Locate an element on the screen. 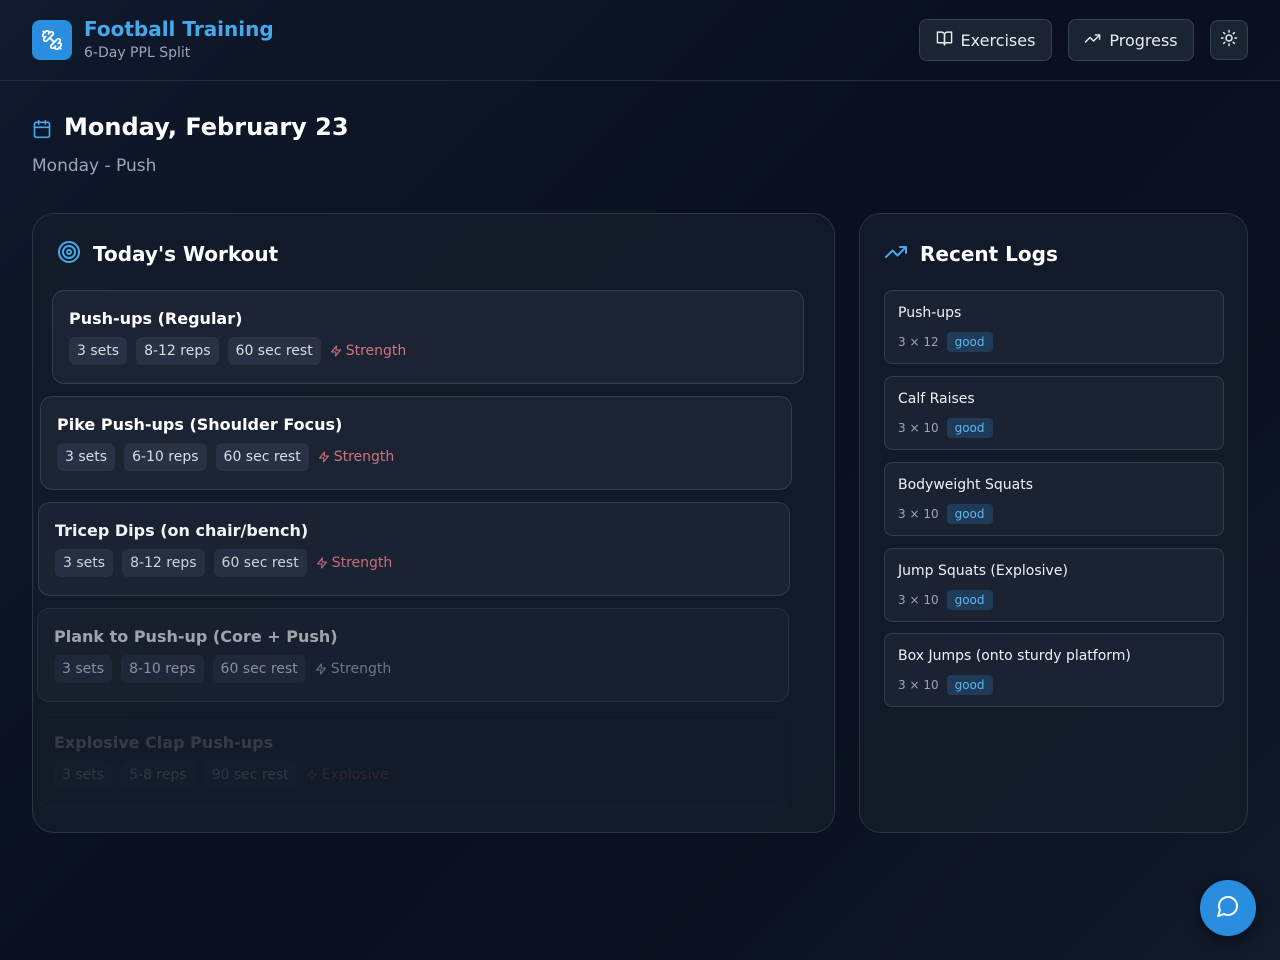 This screenshot has width=1280, height=960. logs-panel-header: Recent Logs is located at coordinates (971, 254).